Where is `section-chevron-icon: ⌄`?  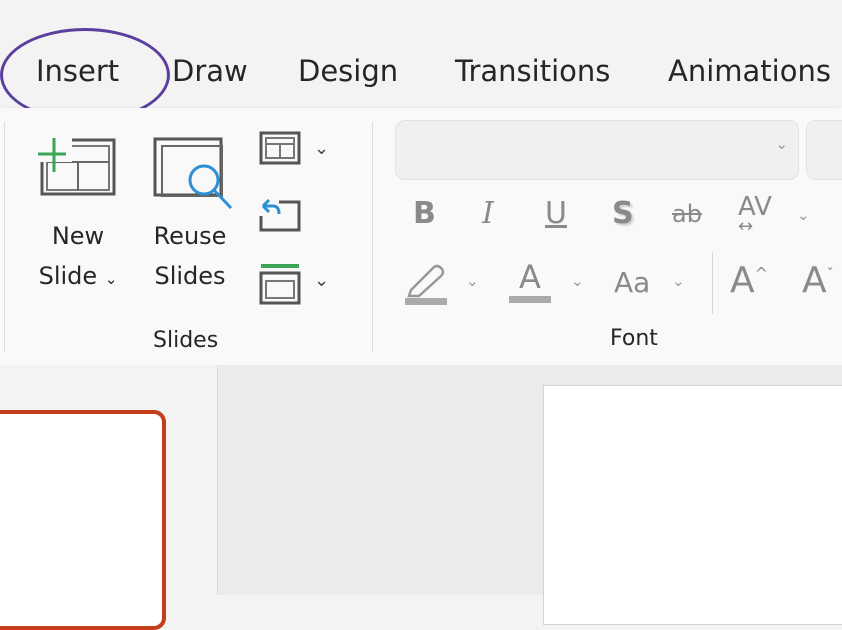
section-chevron-icon: ⌄ is located at coordinates (321, 280).